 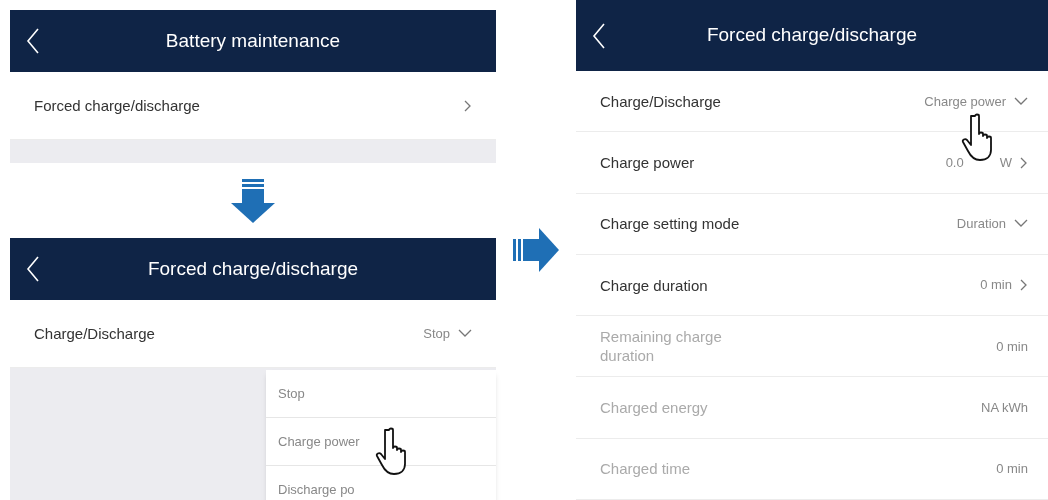 What do you see at coordinates (661, 346) in the screenshot?
I see `setting-label: Remaining charge duration` at bounding box center [661, 346].